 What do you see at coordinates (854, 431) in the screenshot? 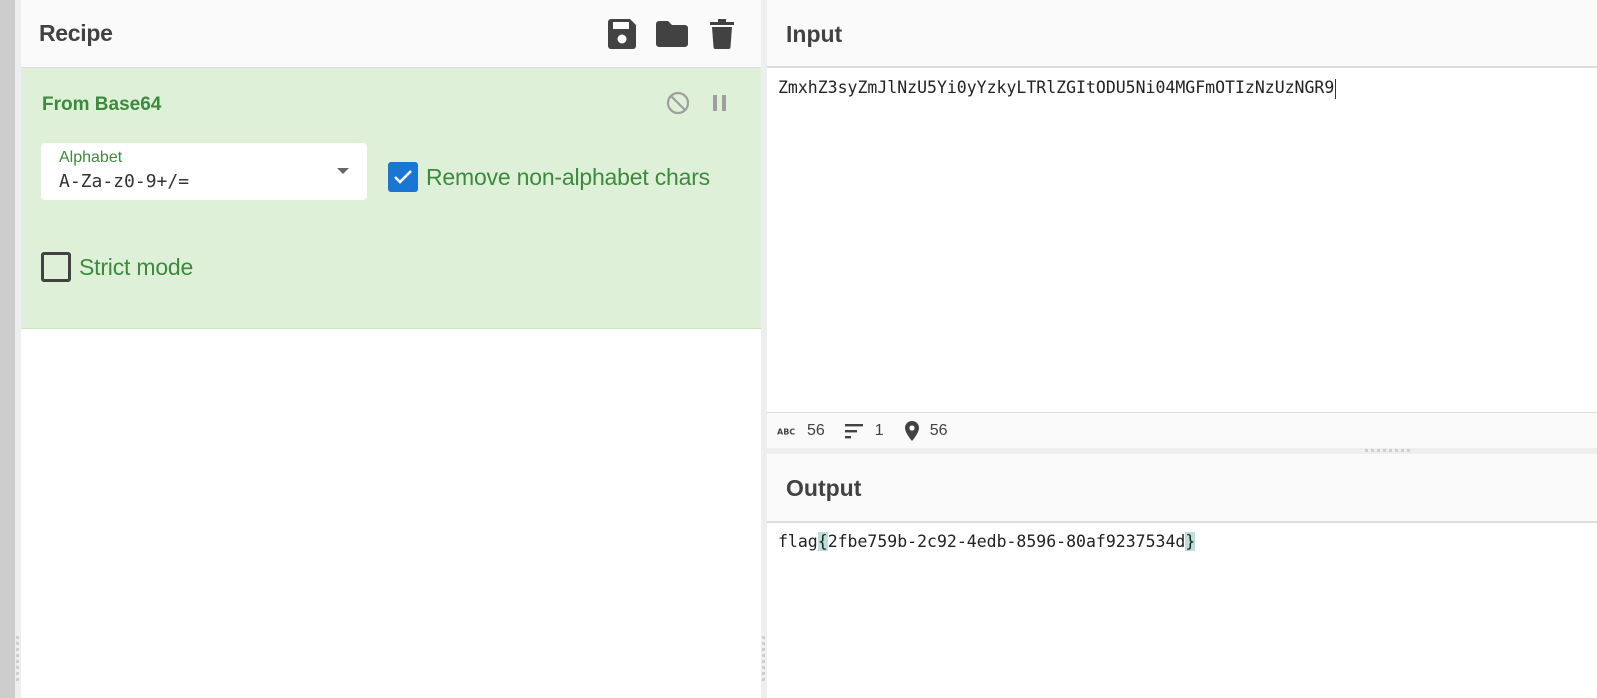
I see `lines-icon` at bounding box center [854, 431].